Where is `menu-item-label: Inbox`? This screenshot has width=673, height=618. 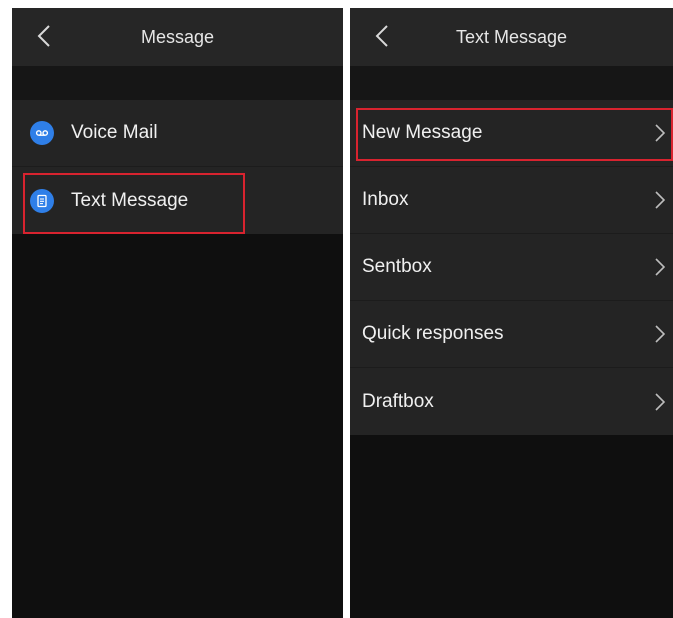
menu-item-label: Inbox is located at coordinates (385, 199).